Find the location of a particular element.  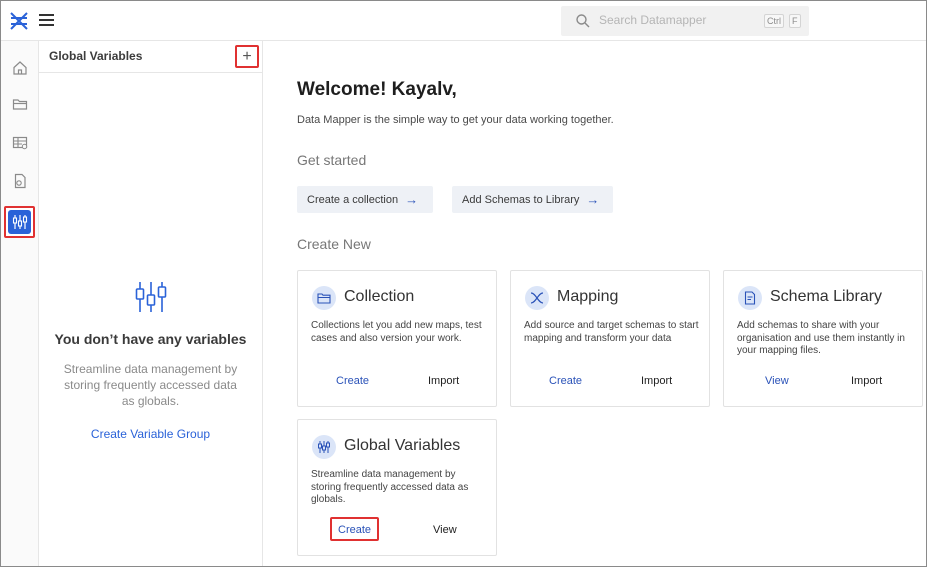

schema-library-import-link: Import is located at coordinates (866, 381).